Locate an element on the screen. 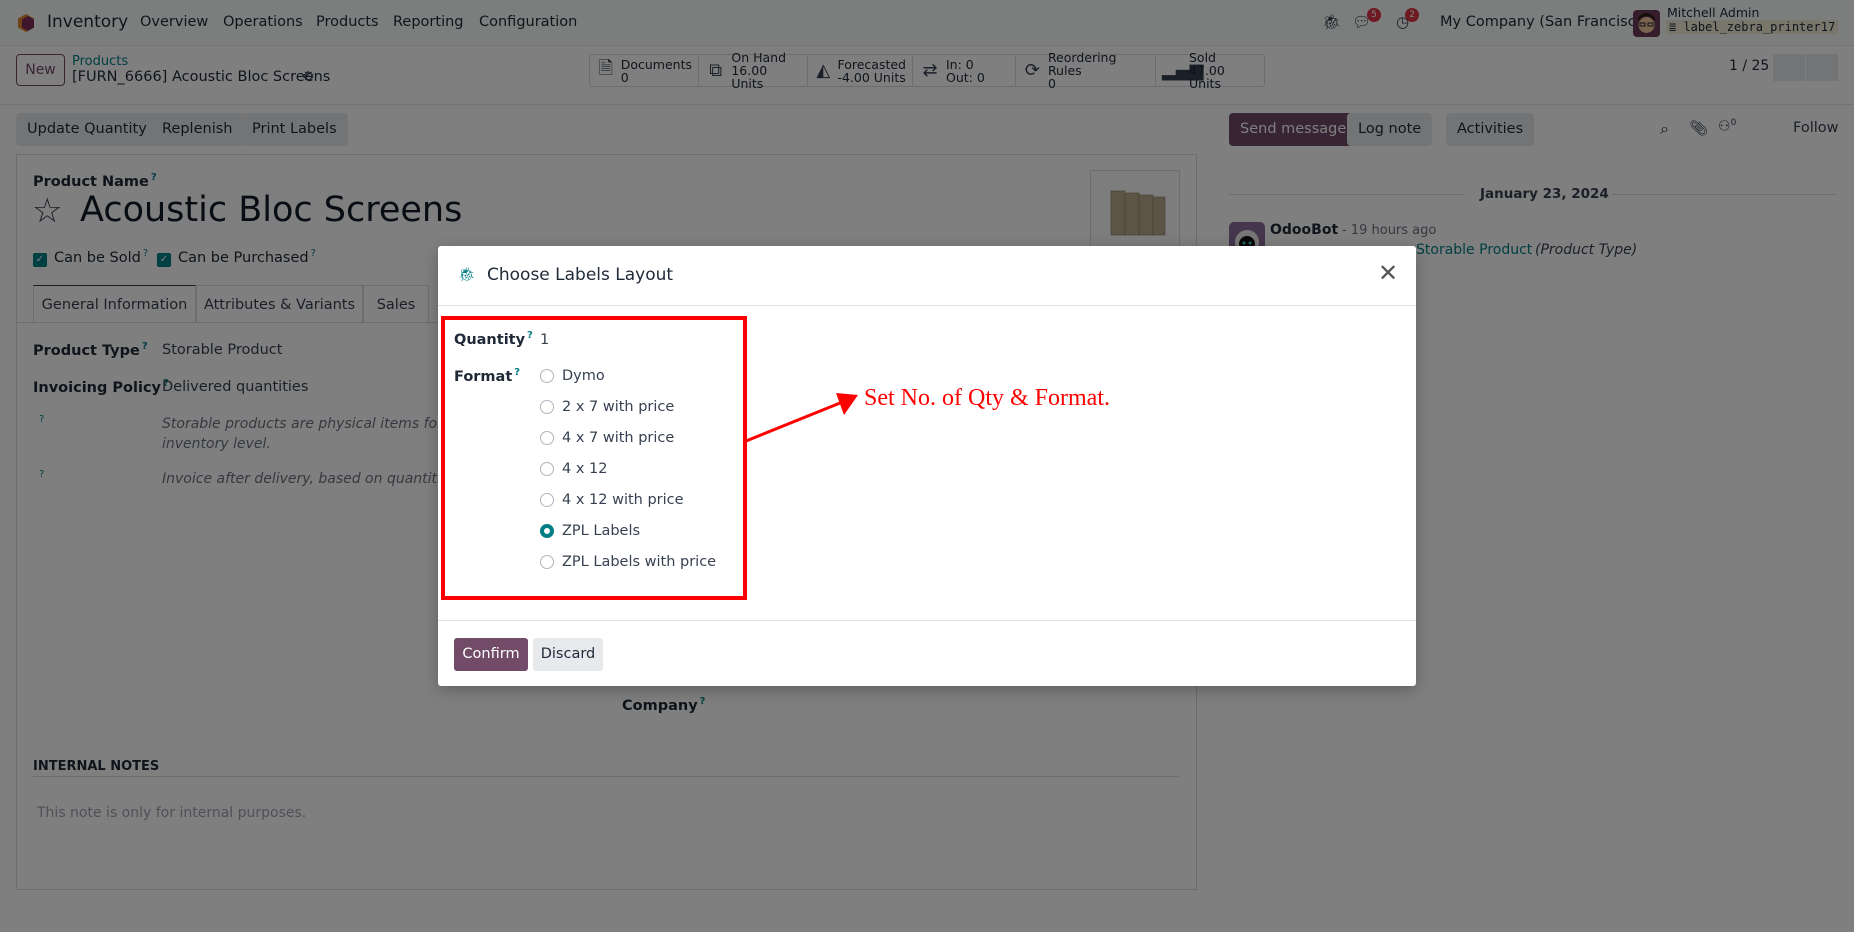 The height and width of the screenshot is (932, 1854). confirm-button: Confirm is located at coordinates (491, 654).